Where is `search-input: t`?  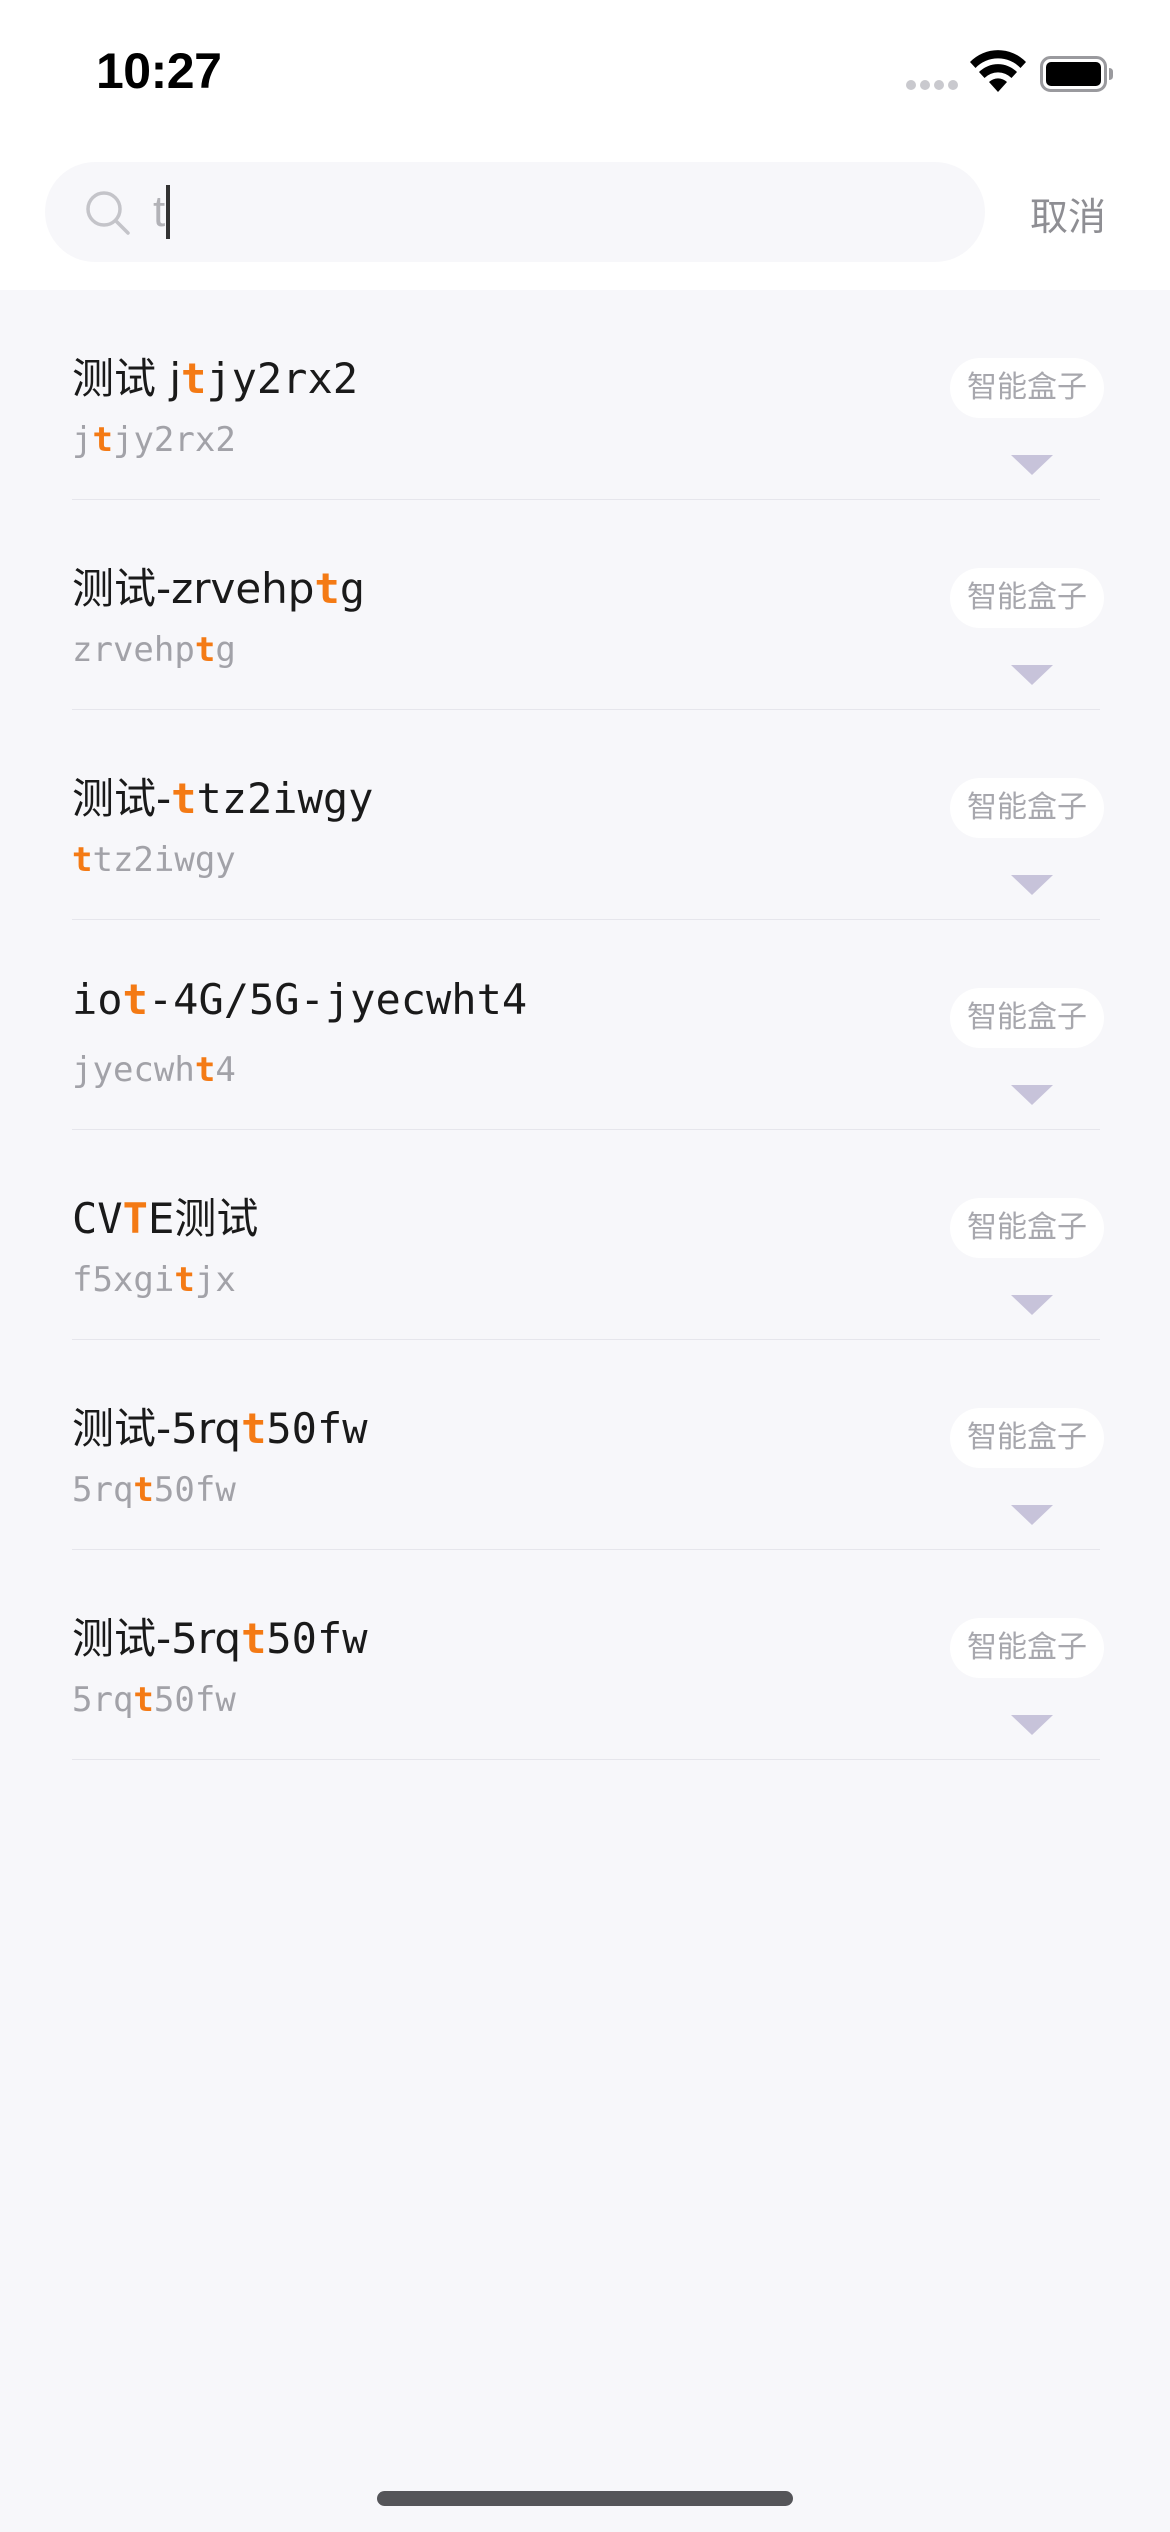 search-input: t is located at coordinates (162, 212).